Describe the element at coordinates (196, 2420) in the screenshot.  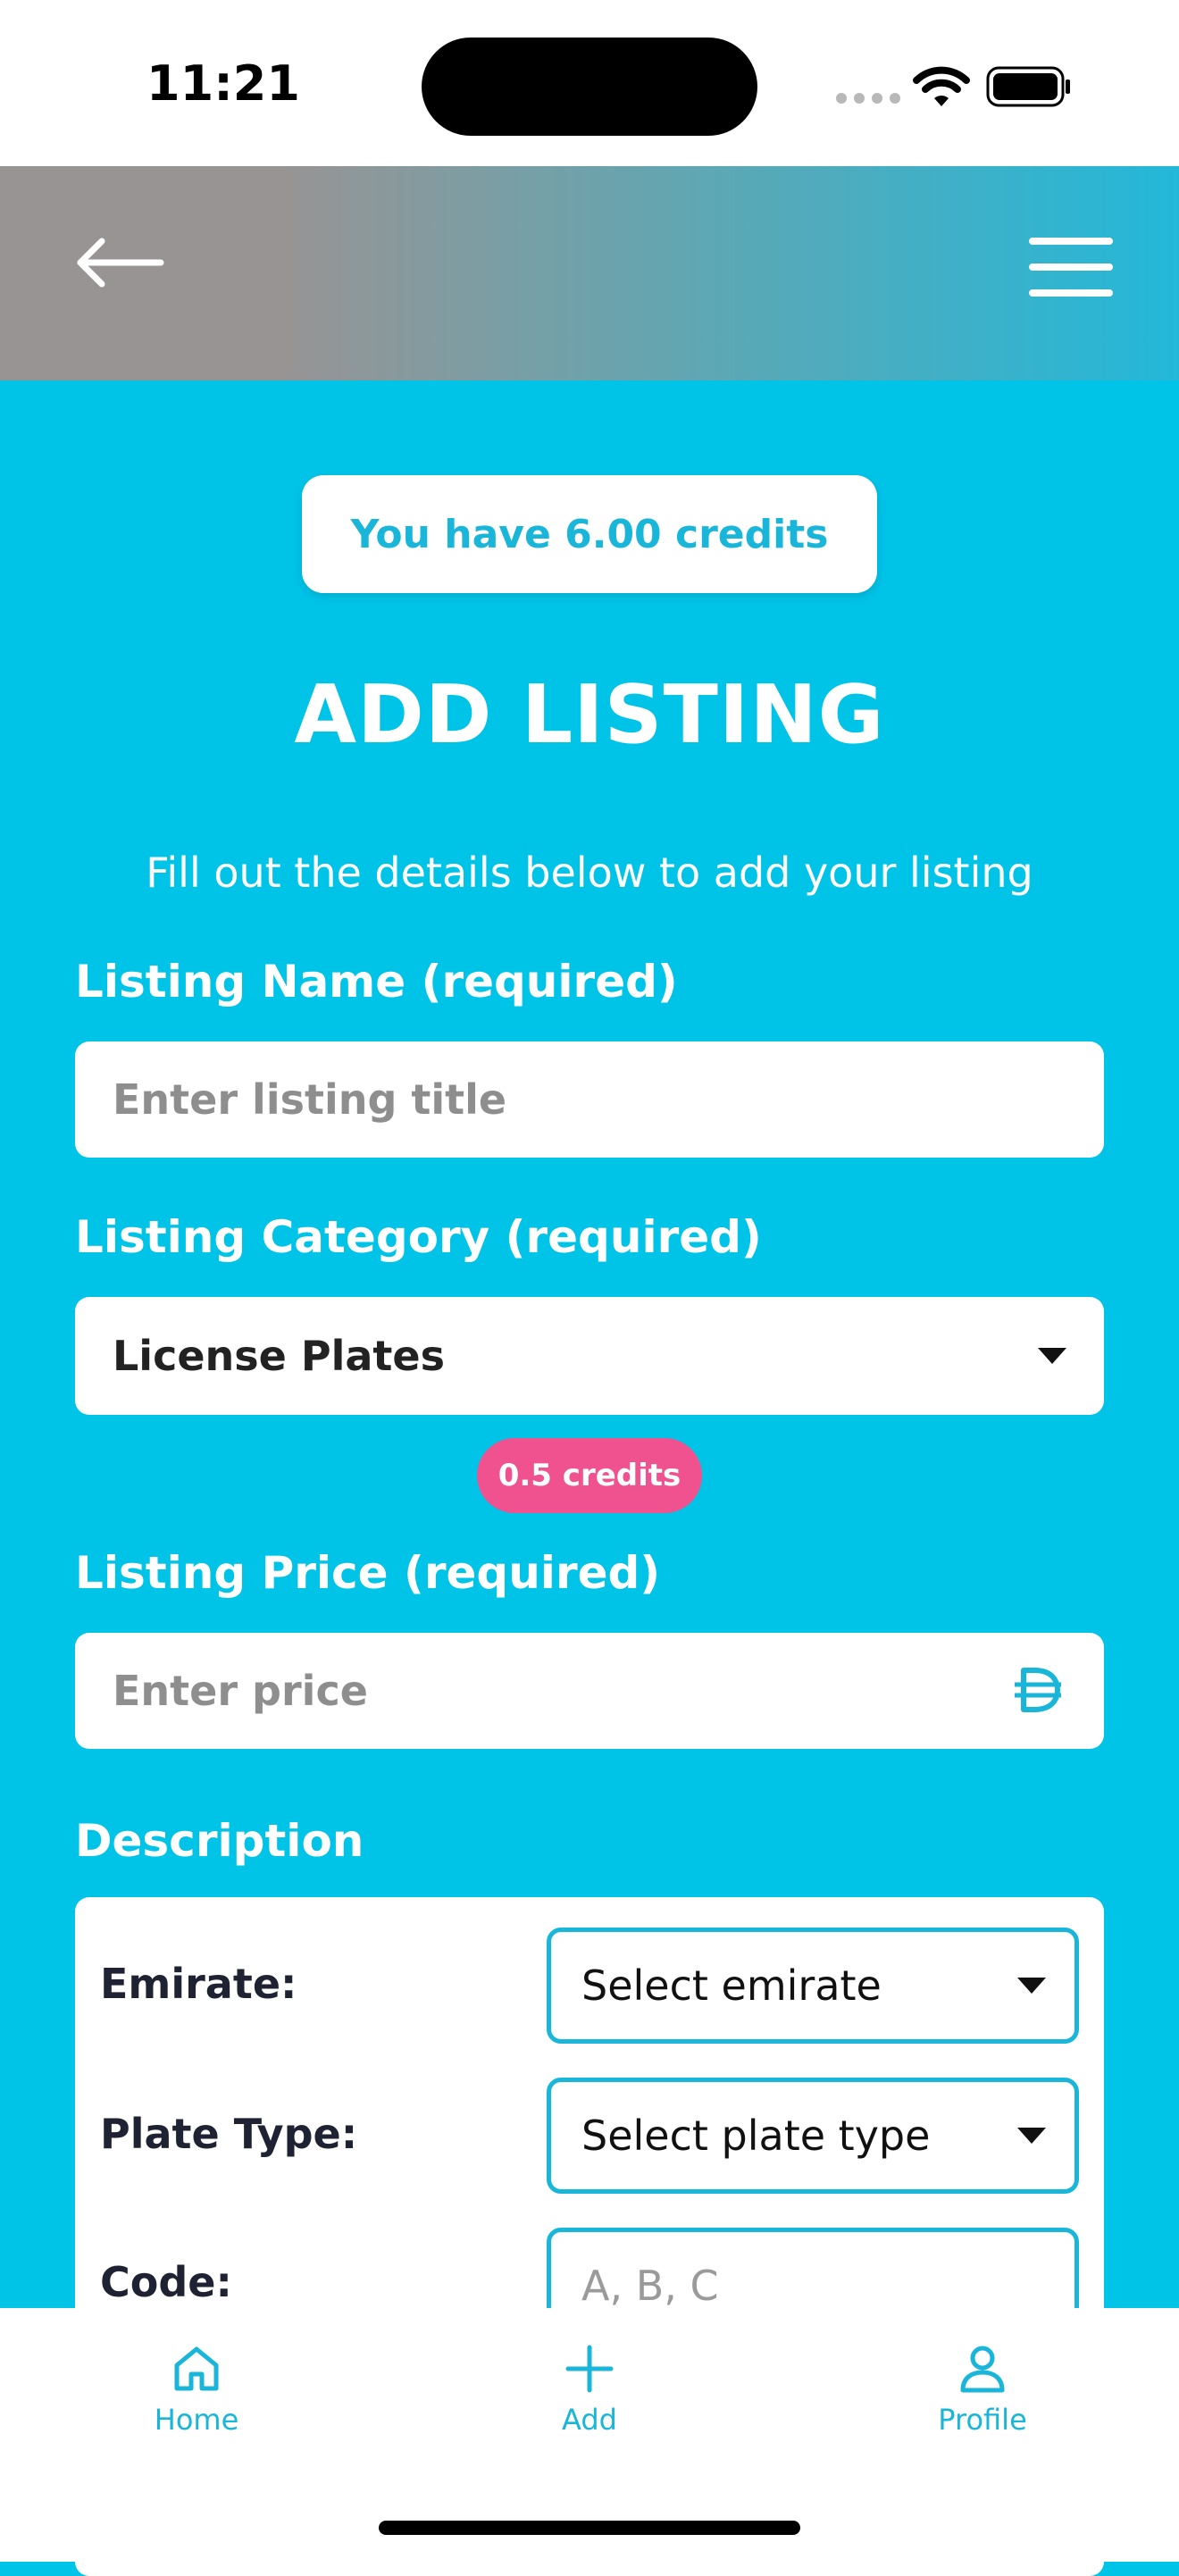
I see `tab-home-label: Home` at that location.